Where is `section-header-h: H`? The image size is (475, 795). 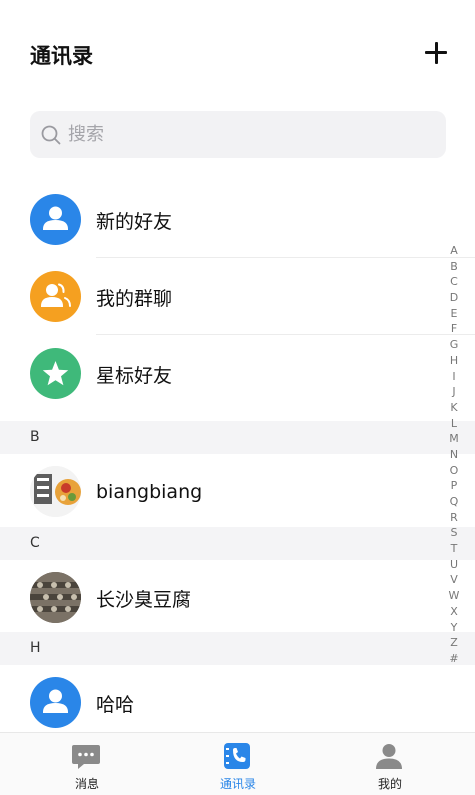 section-header-h: H is located at coordinates (237, 648).